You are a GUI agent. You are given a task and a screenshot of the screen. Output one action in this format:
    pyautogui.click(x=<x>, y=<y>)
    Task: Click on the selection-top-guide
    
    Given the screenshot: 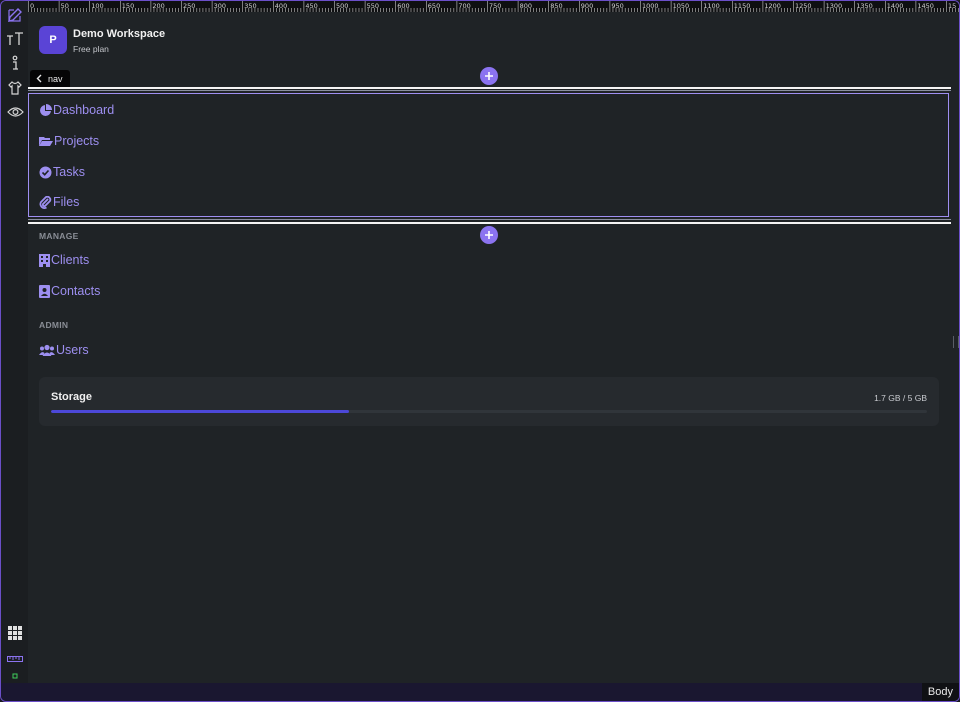 What is the action you would take?
    pyautogui.click(x=489, y=90)
    